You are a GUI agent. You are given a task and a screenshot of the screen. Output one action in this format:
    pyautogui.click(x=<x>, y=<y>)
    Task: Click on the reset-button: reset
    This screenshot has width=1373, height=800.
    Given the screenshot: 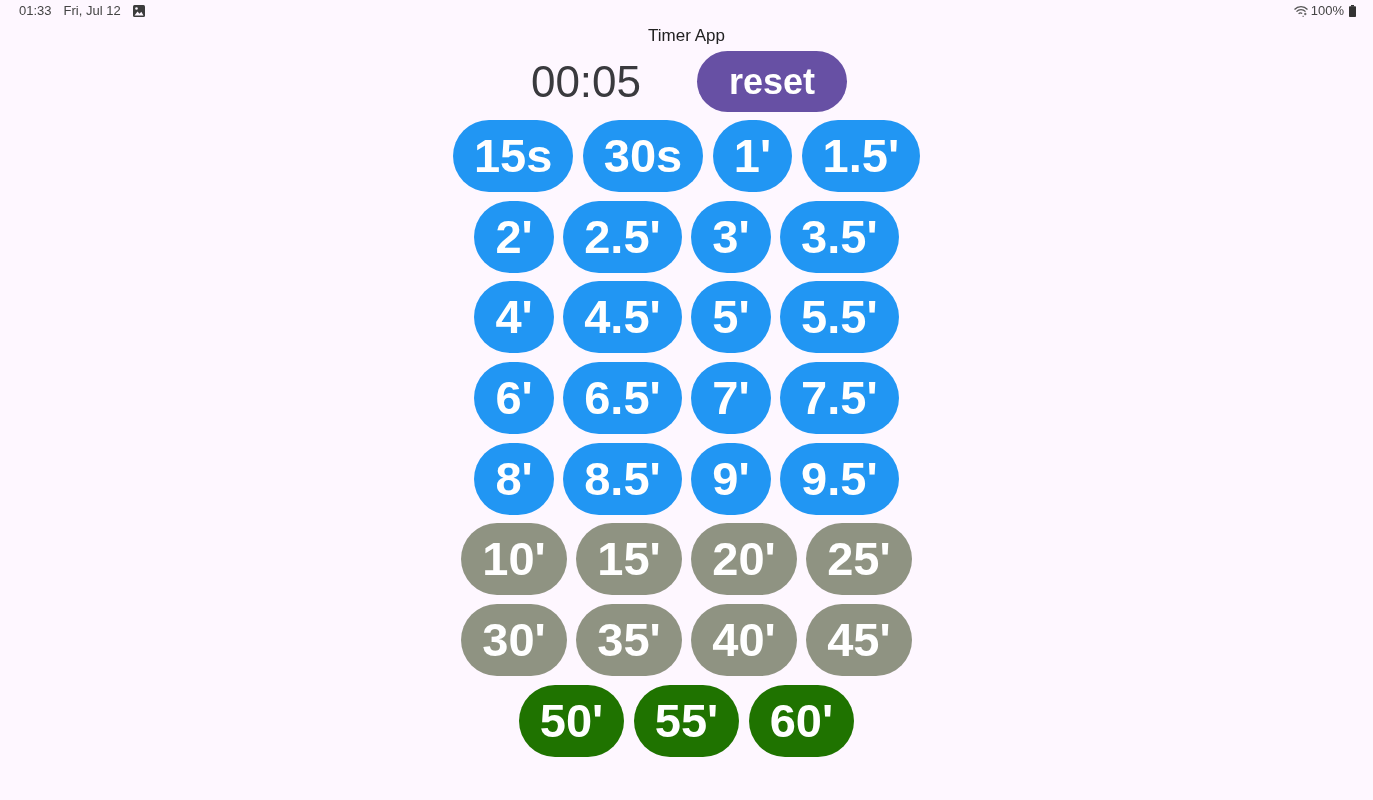 What is the action you would take?
    pyautogui.click(x=772, y=81)
    